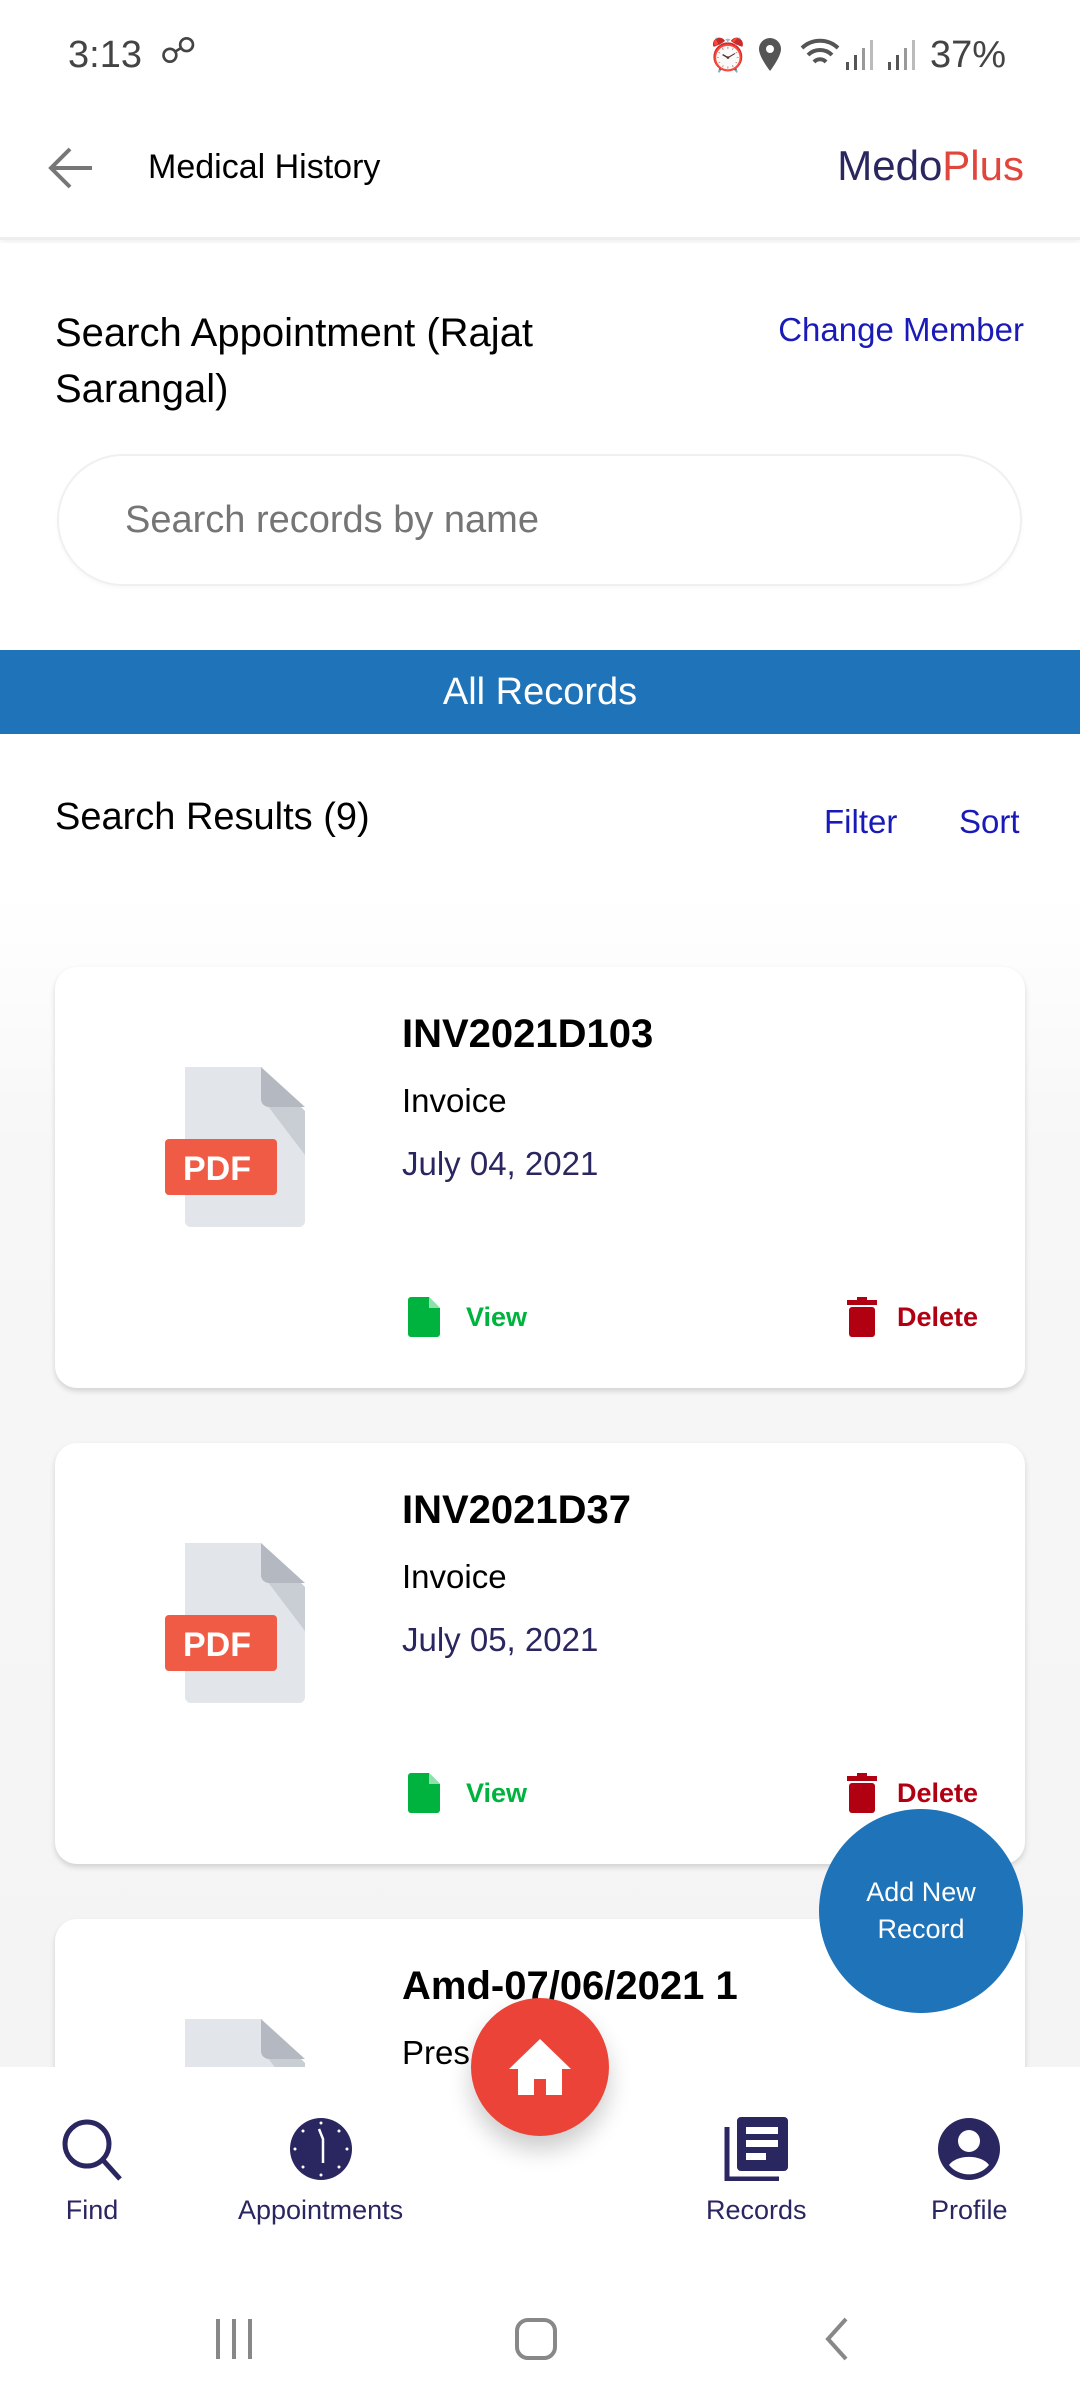 The image size is (1080, 2400). Describe the element at coordinates (234, 2339) in the screenshot. I see `recent-apps-icon` at that location.